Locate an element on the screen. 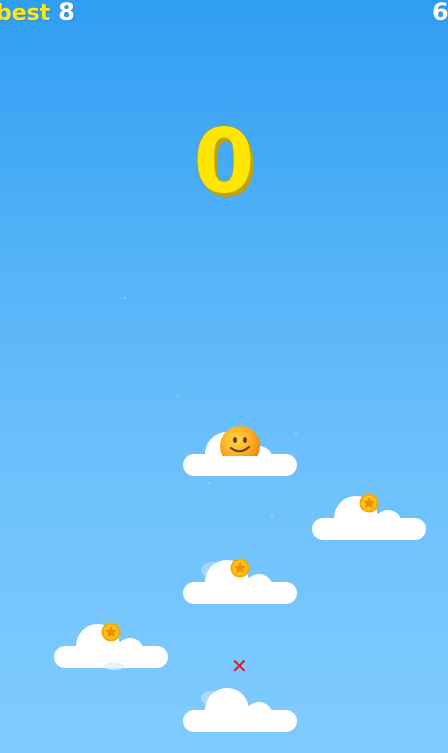 This screenshot has height=753, width=448. cloud-platform is located at coordinates (240, 710).